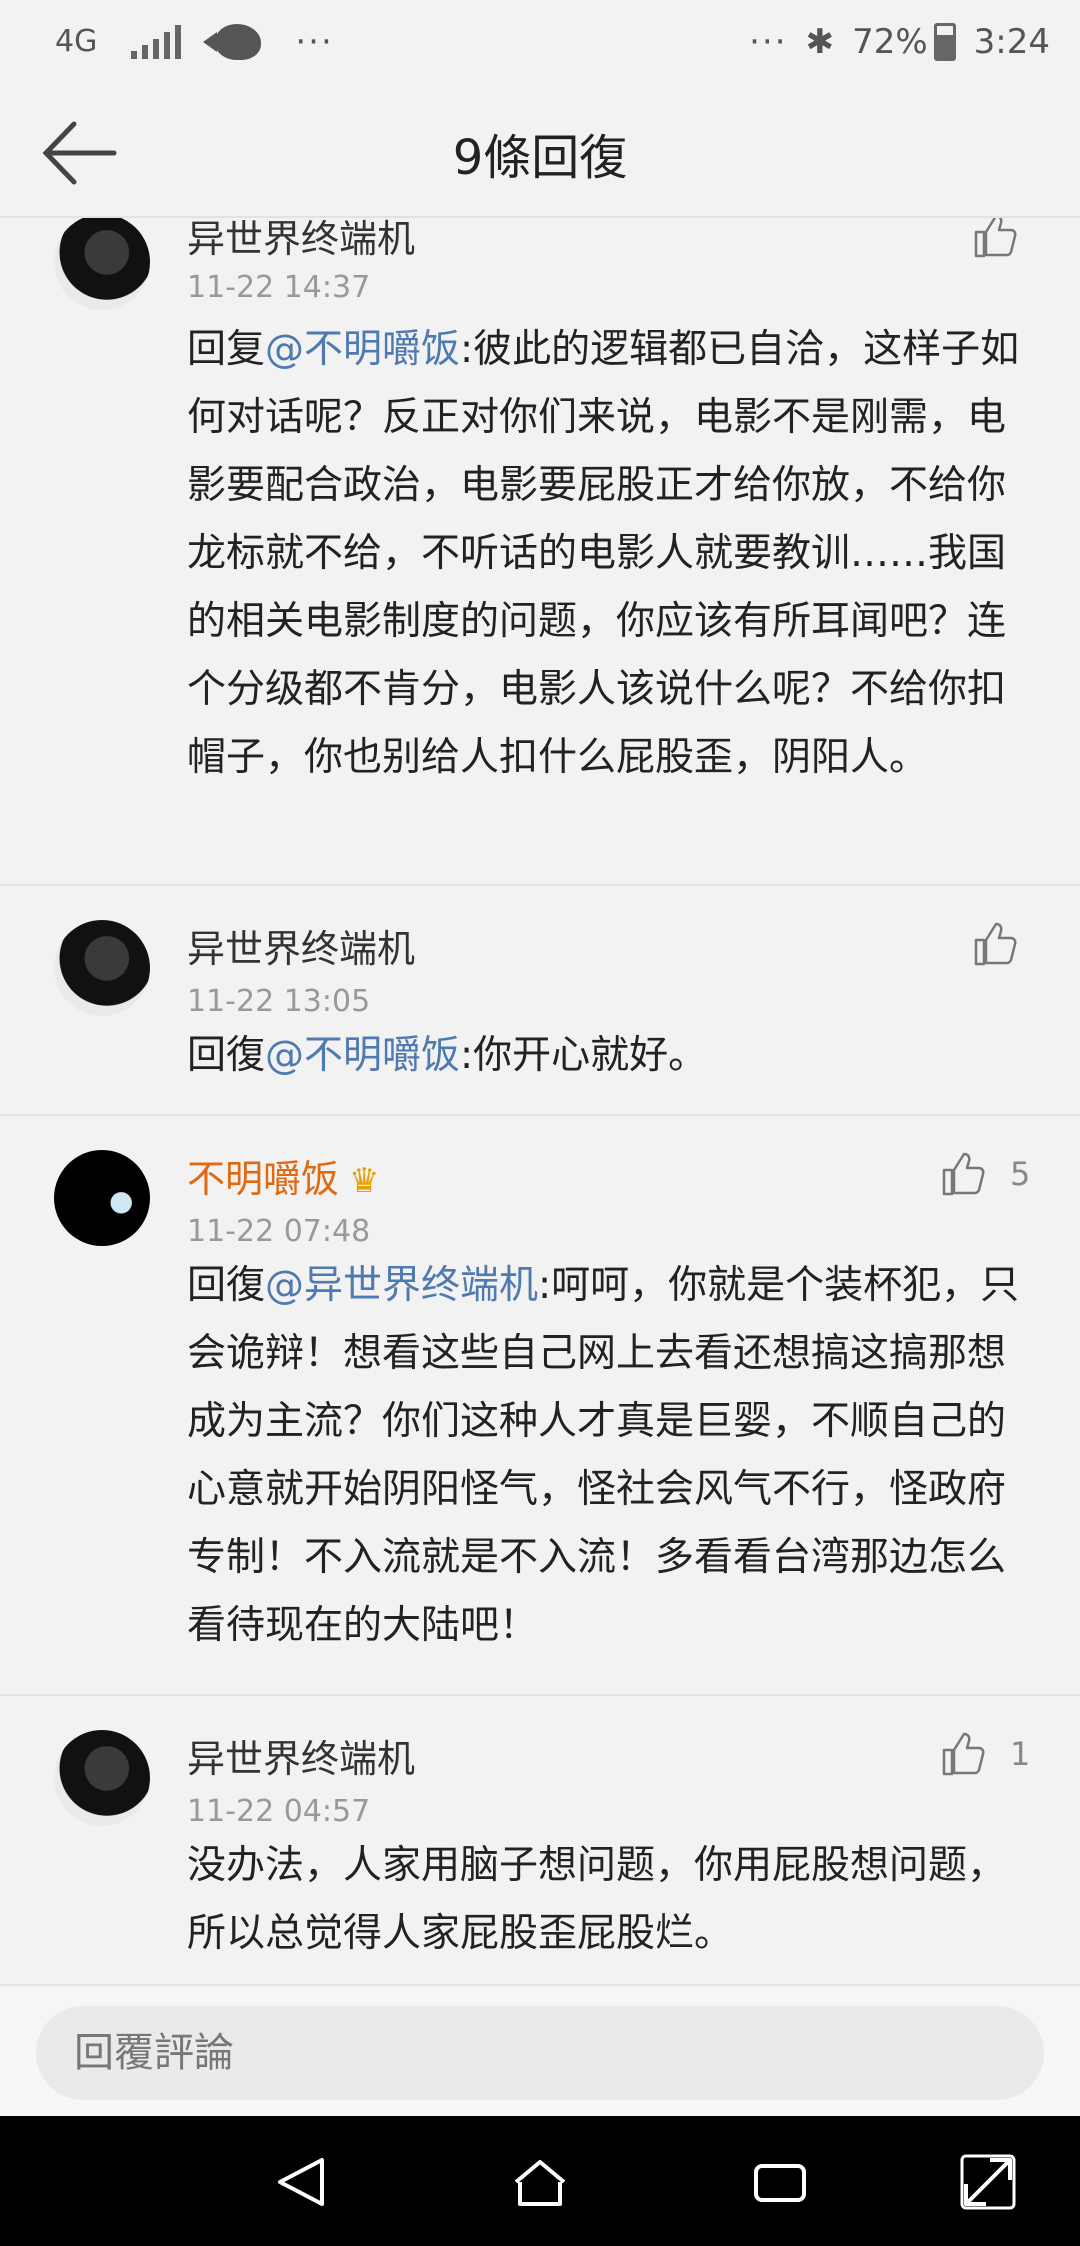  Describe the element at coordinates (584, 1055) in the screenshot. I see `comment-body: :你开心就好。` at that location.